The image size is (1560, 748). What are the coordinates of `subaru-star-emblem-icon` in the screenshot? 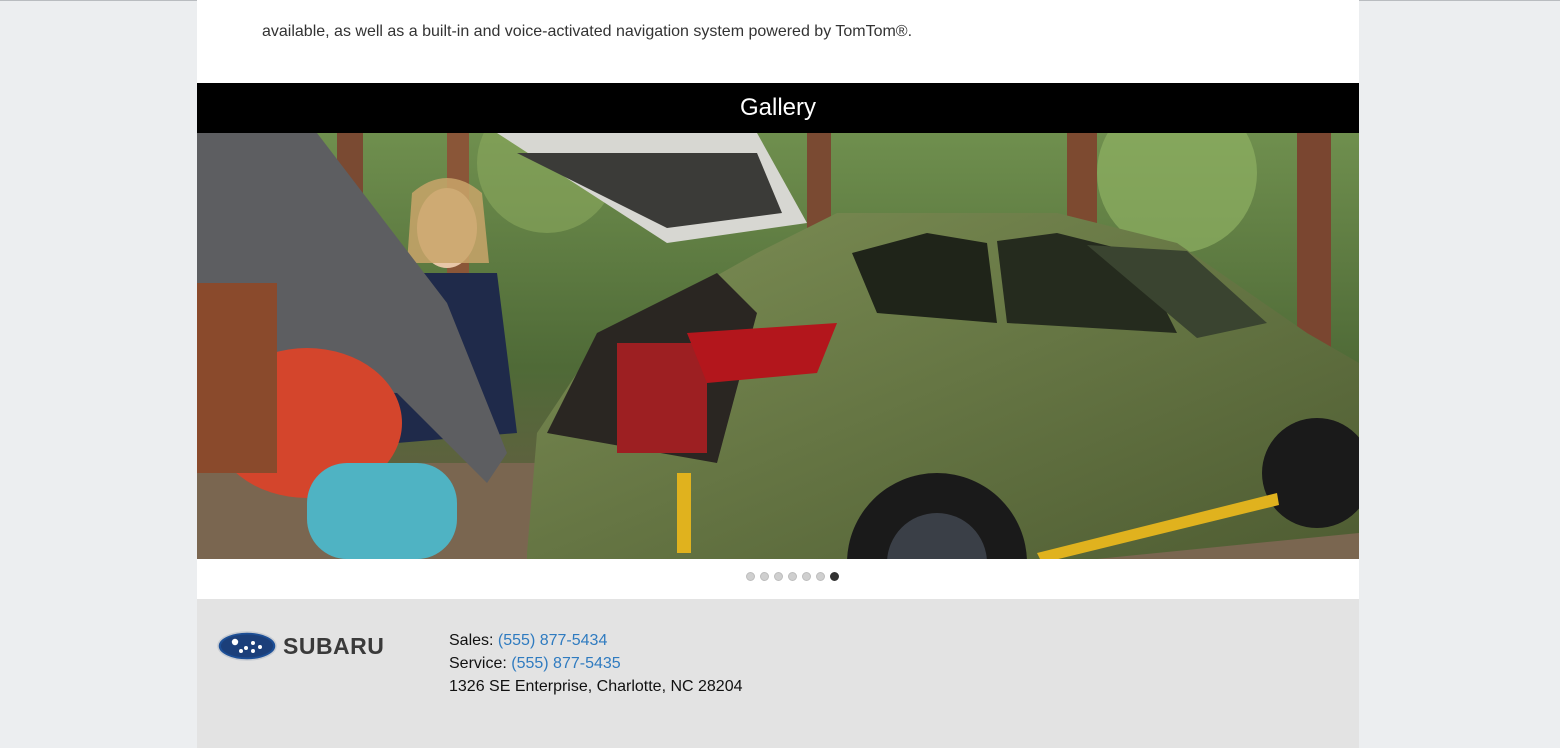 It's located at (247, 646).